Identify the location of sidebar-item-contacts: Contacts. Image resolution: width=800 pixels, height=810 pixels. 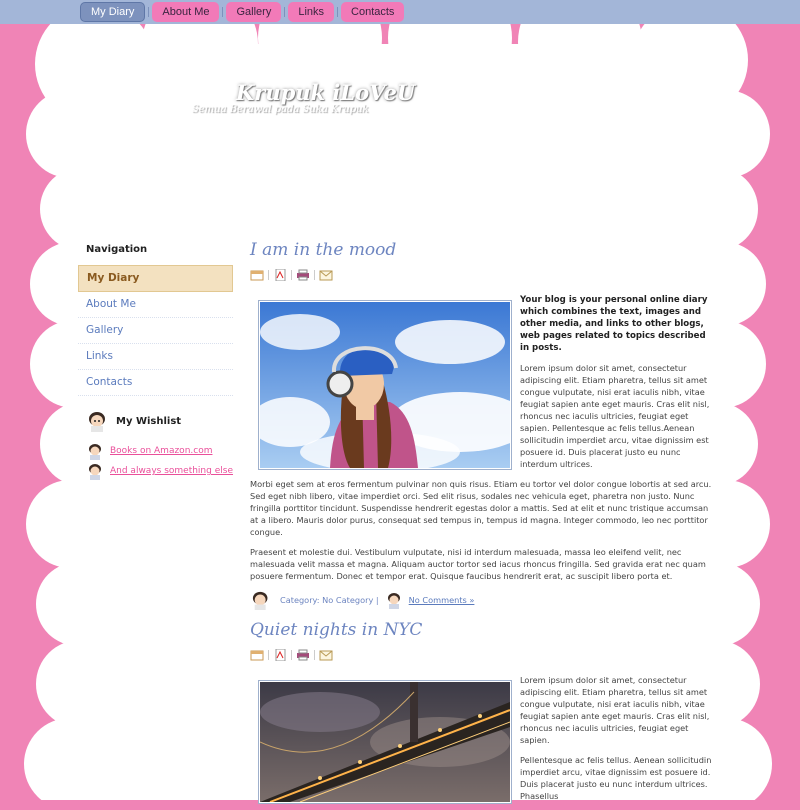
(155, 383).